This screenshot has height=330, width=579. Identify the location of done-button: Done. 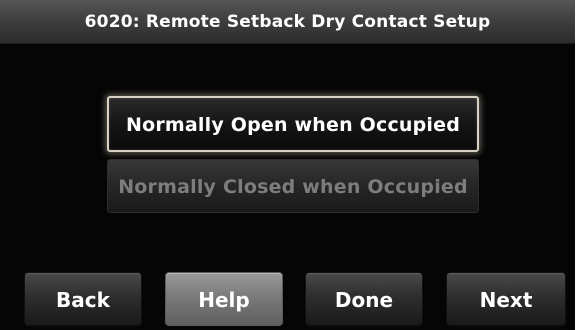
(364, 299).